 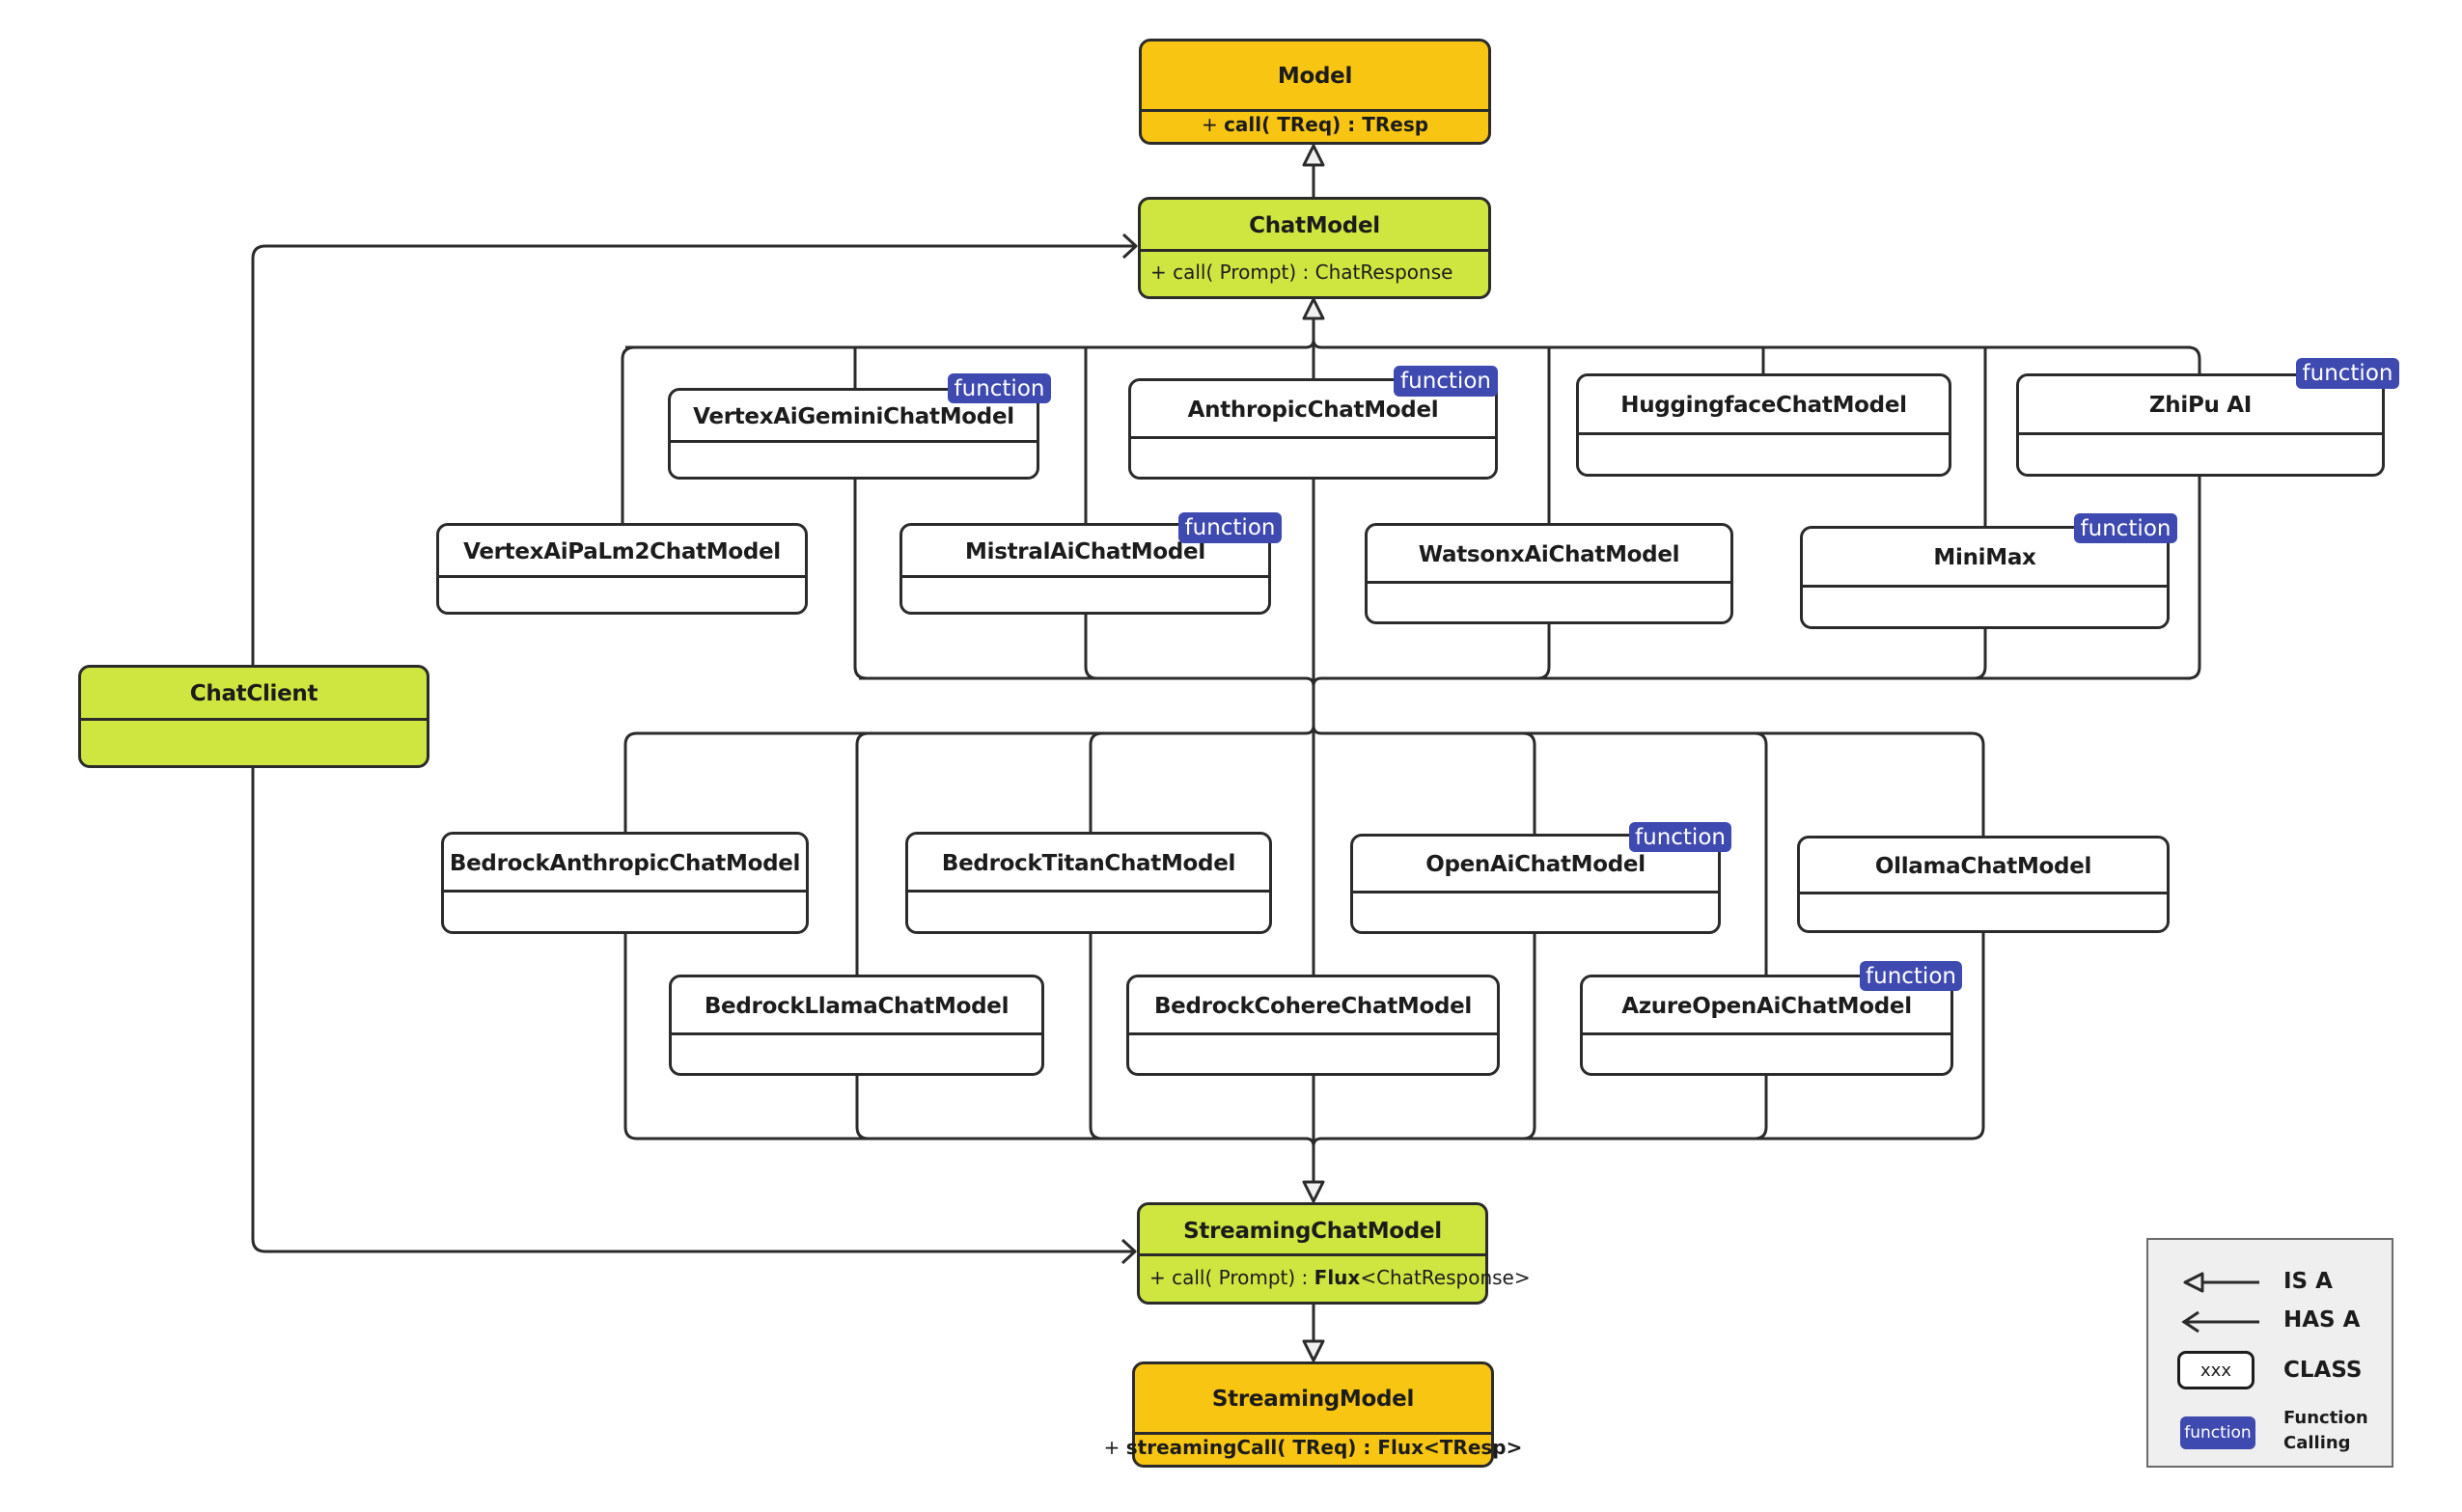 I want to click on is-a-arrowhead-streamingchatmodel, so click(x=1313, y=1191).